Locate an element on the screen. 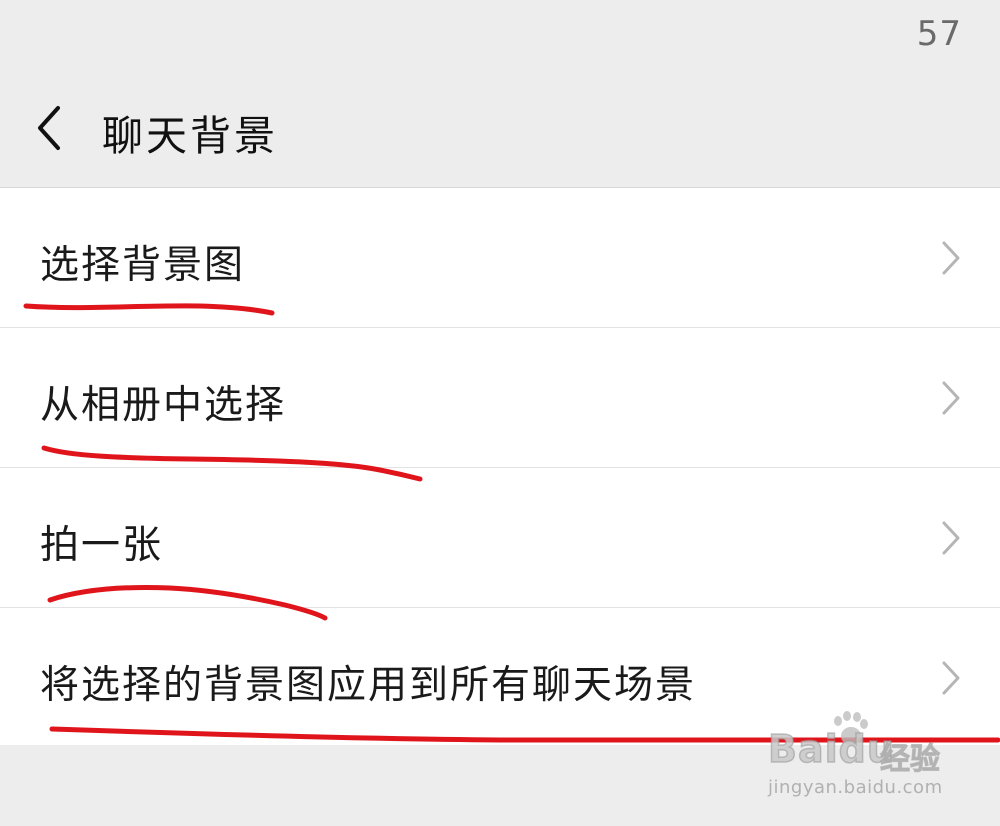  menu-item-label: 从相册中选择 is located at coordinates (163, 405).